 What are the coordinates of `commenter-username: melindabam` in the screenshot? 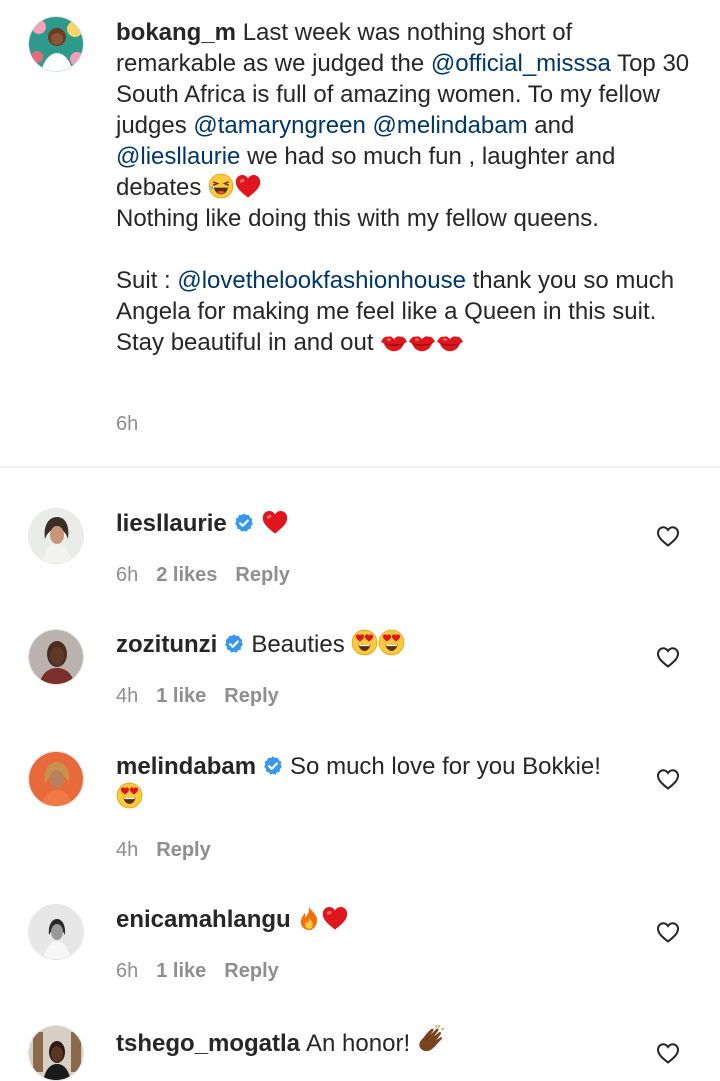 It's located at (186, 766).